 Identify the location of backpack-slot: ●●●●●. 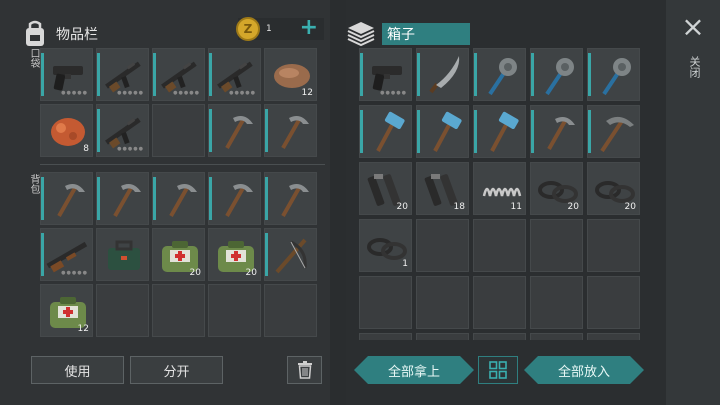
(66, 254).